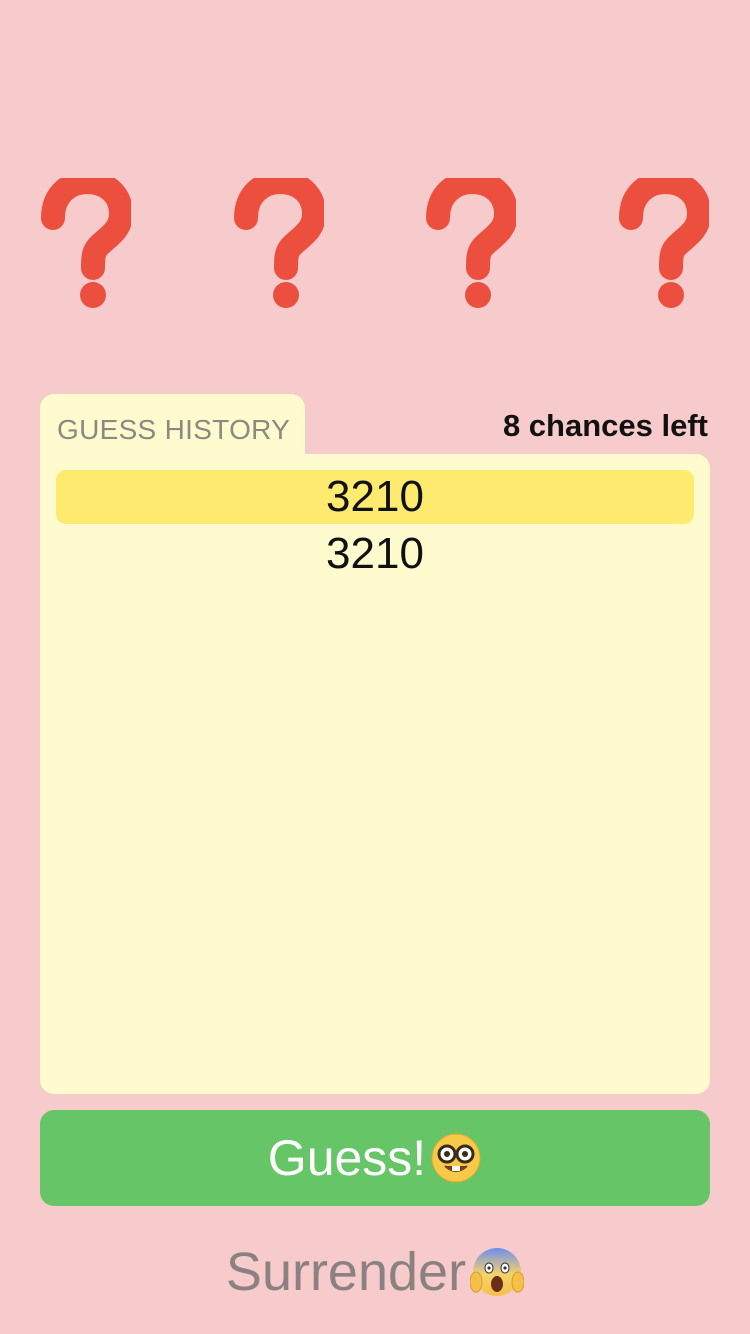  I want to click on screaming-face-icon, so click(497, 1272).